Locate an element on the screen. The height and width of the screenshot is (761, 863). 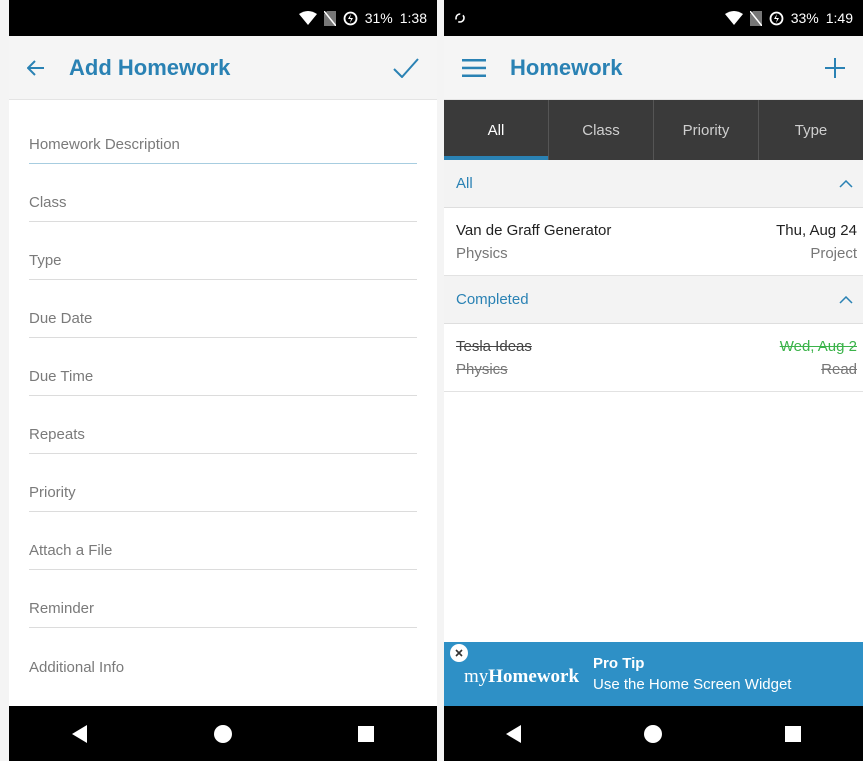
attach-file-field is located at coordinates (223, 541).